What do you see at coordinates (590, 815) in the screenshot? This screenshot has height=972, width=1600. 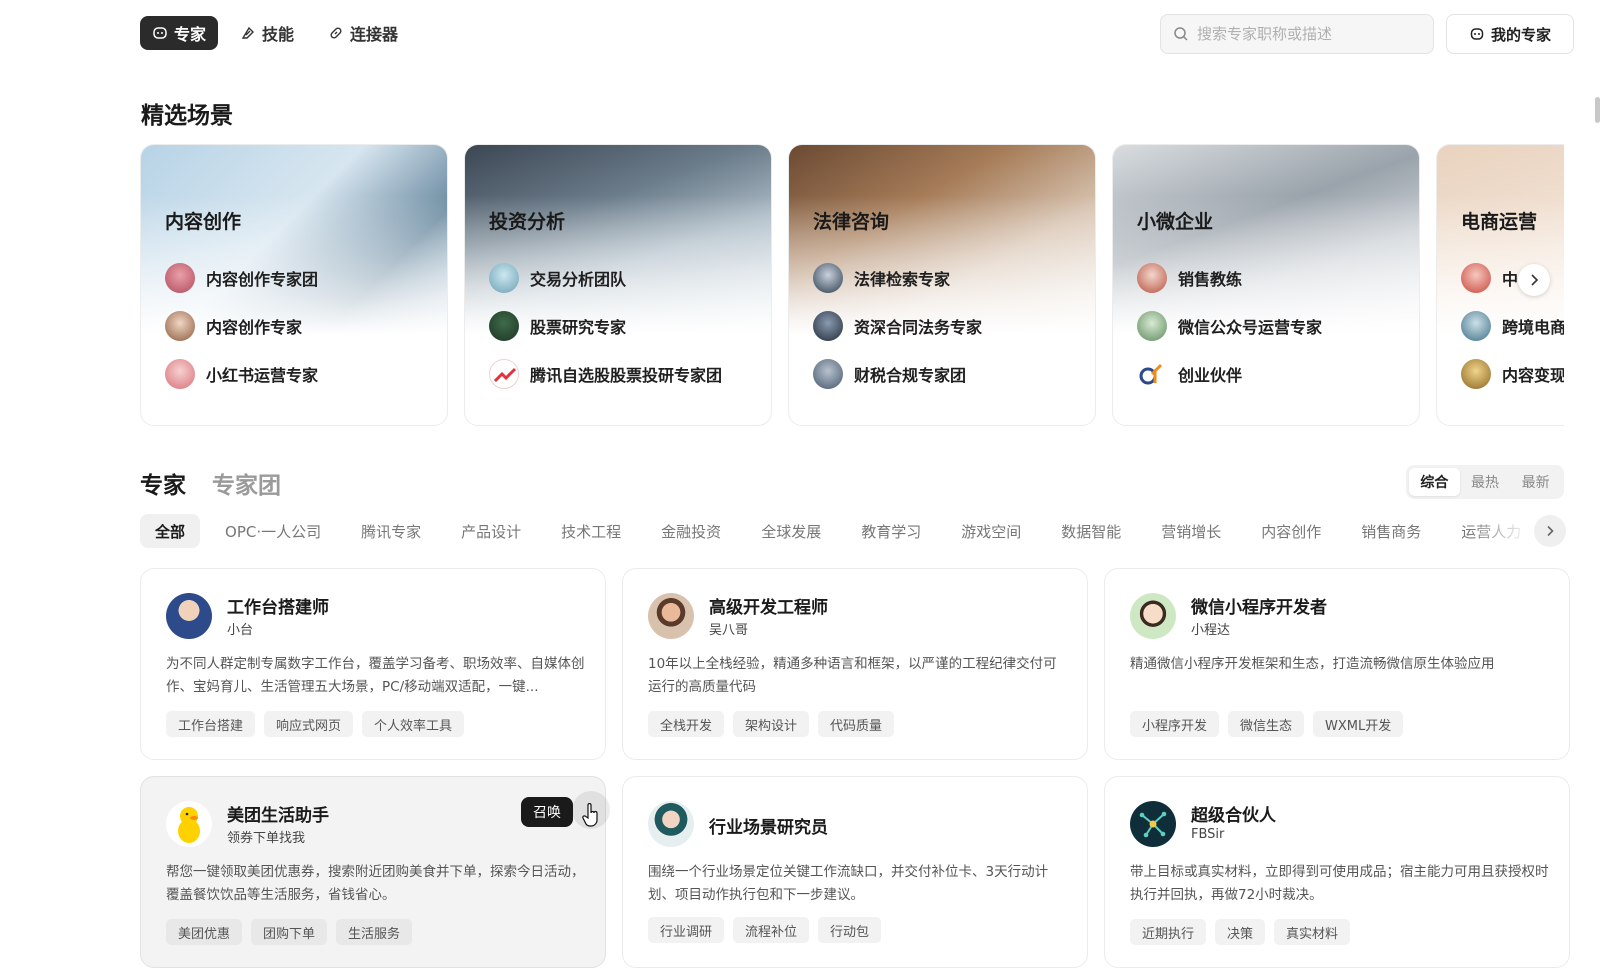 I see `hand-cursor-icon` at bounding box center [590, 815].